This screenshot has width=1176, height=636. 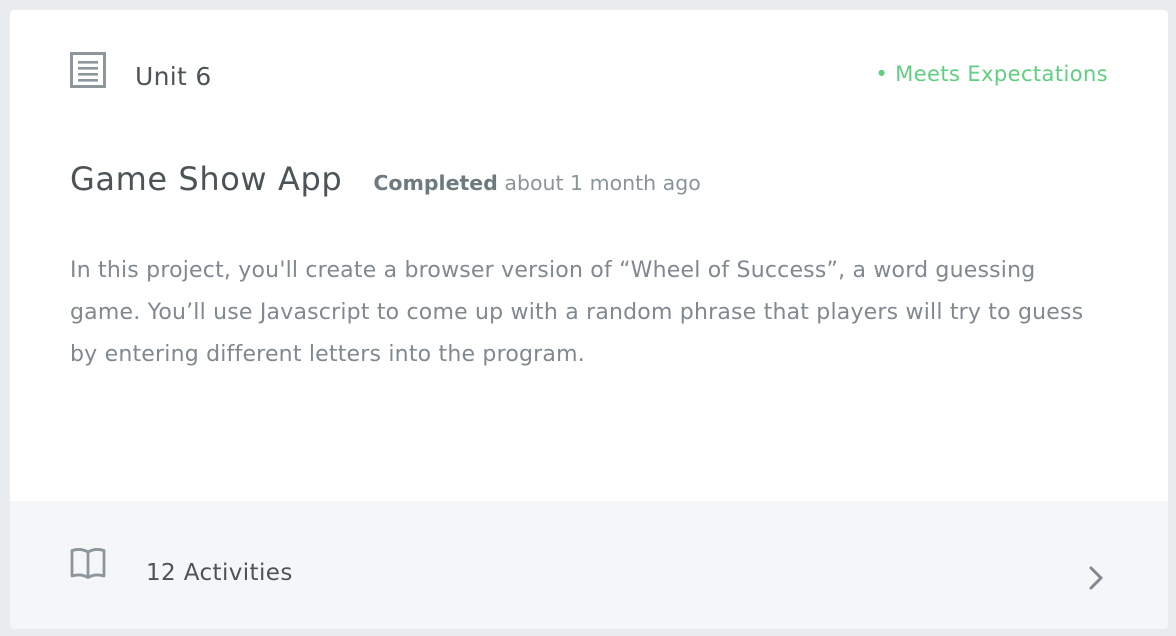 I want to click on project-title: Game Show App, so click(x=206, y=179).